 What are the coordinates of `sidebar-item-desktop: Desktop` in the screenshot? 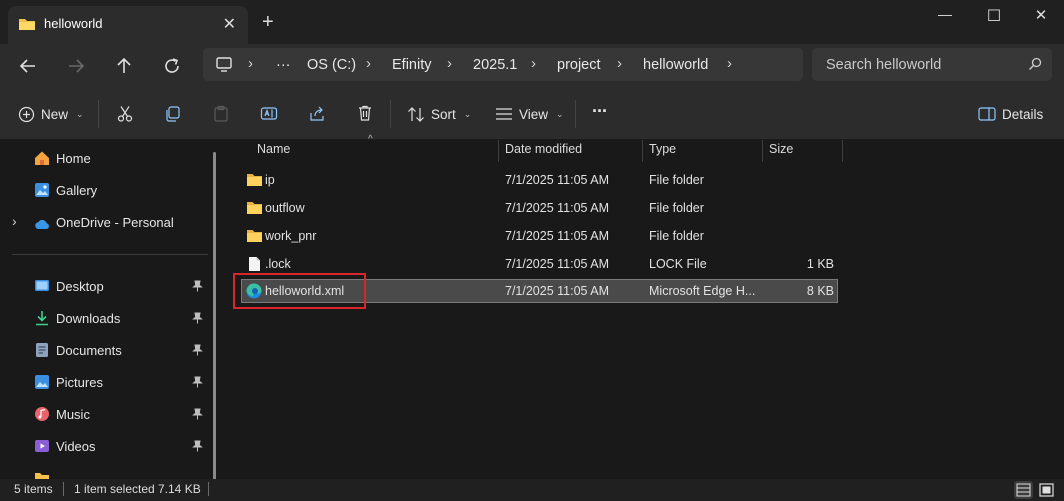 It's located at (105, 286).